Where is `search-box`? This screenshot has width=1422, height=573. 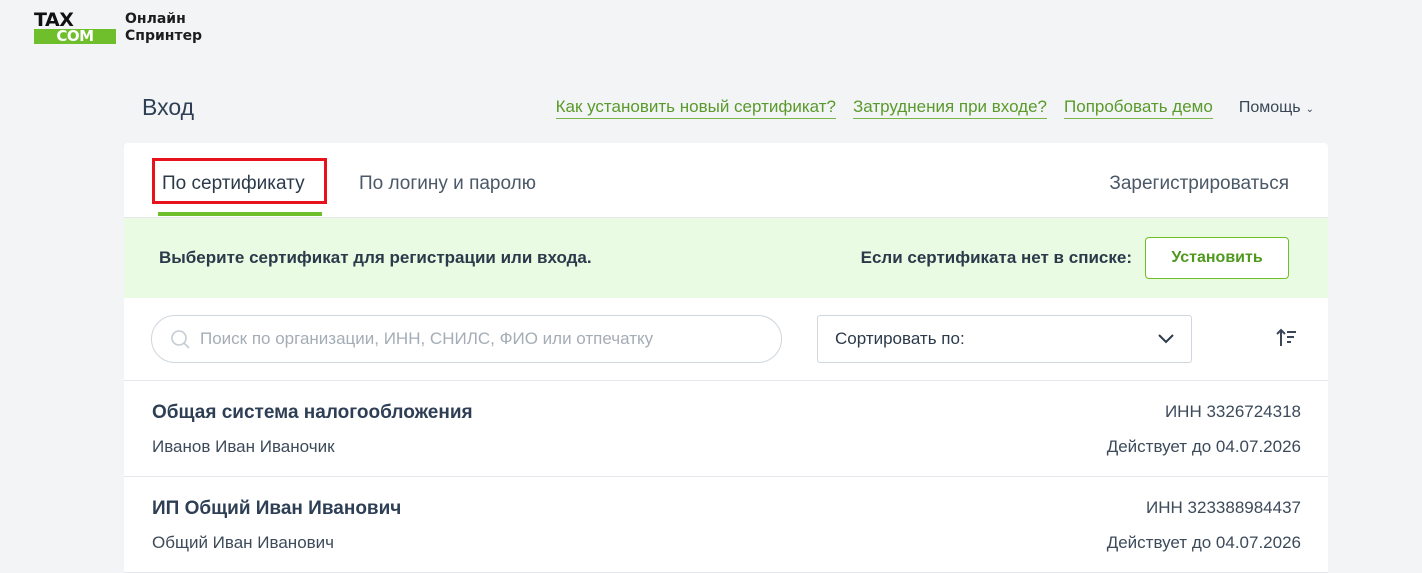 search-box is located at coordinates (466, 339).